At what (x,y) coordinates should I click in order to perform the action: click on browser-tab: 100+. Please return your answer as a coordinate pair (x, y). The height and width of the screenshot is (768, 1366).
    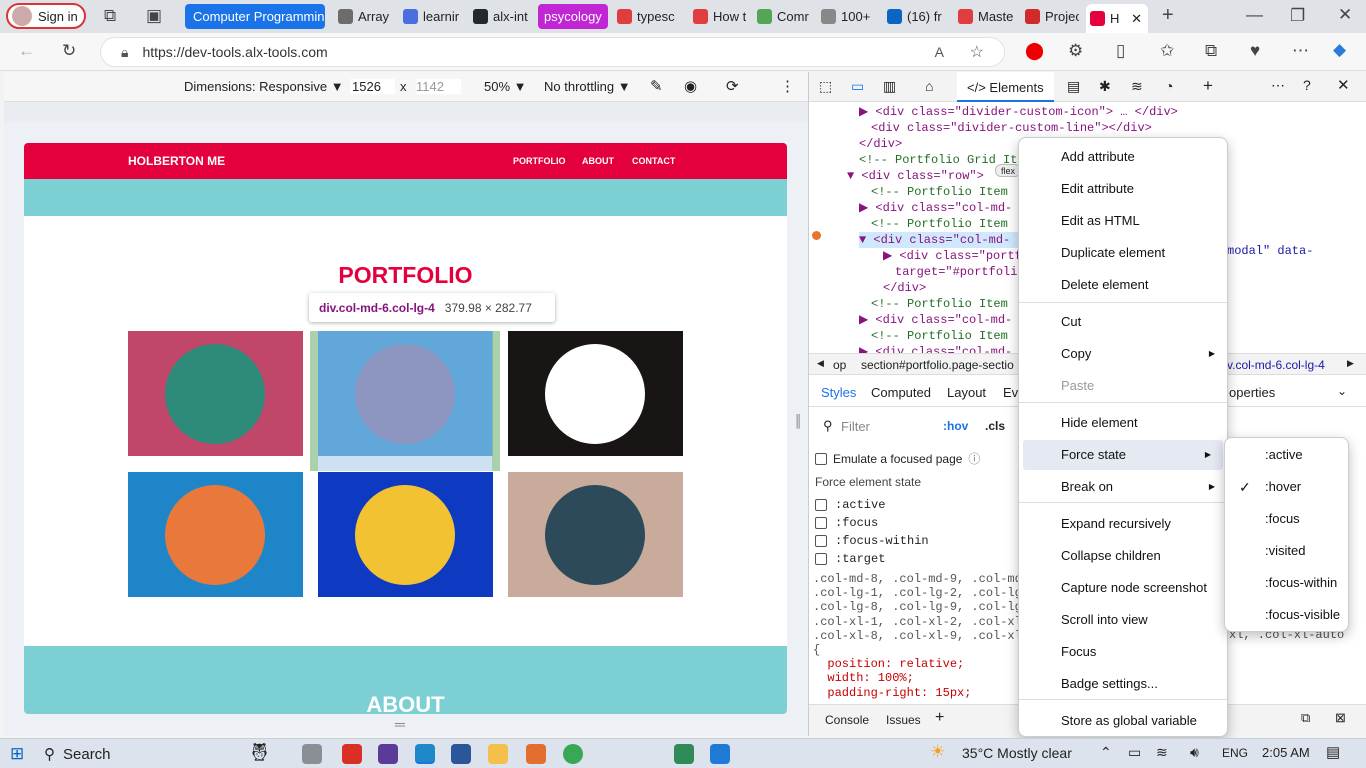
    Looking at the image, I should click on (847, 16).